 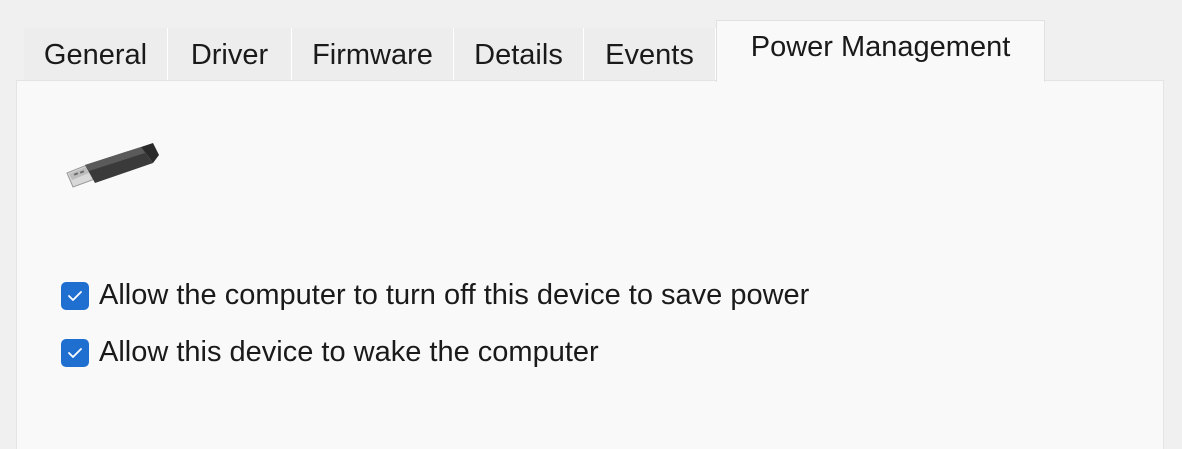 What do you see at coordinates (112, 165) in the screenshot?
I see `usb-connector-icon` at bounding box center [112, 165].